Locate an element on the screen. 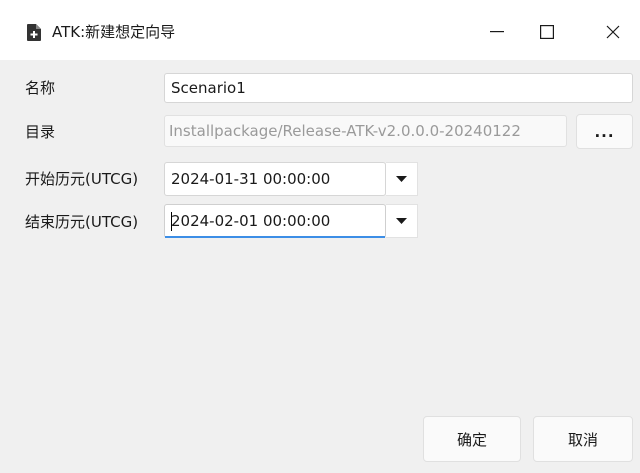 The width and height of the screenshot is (640, 473). minimize-button is located at coordinates (497, 32).